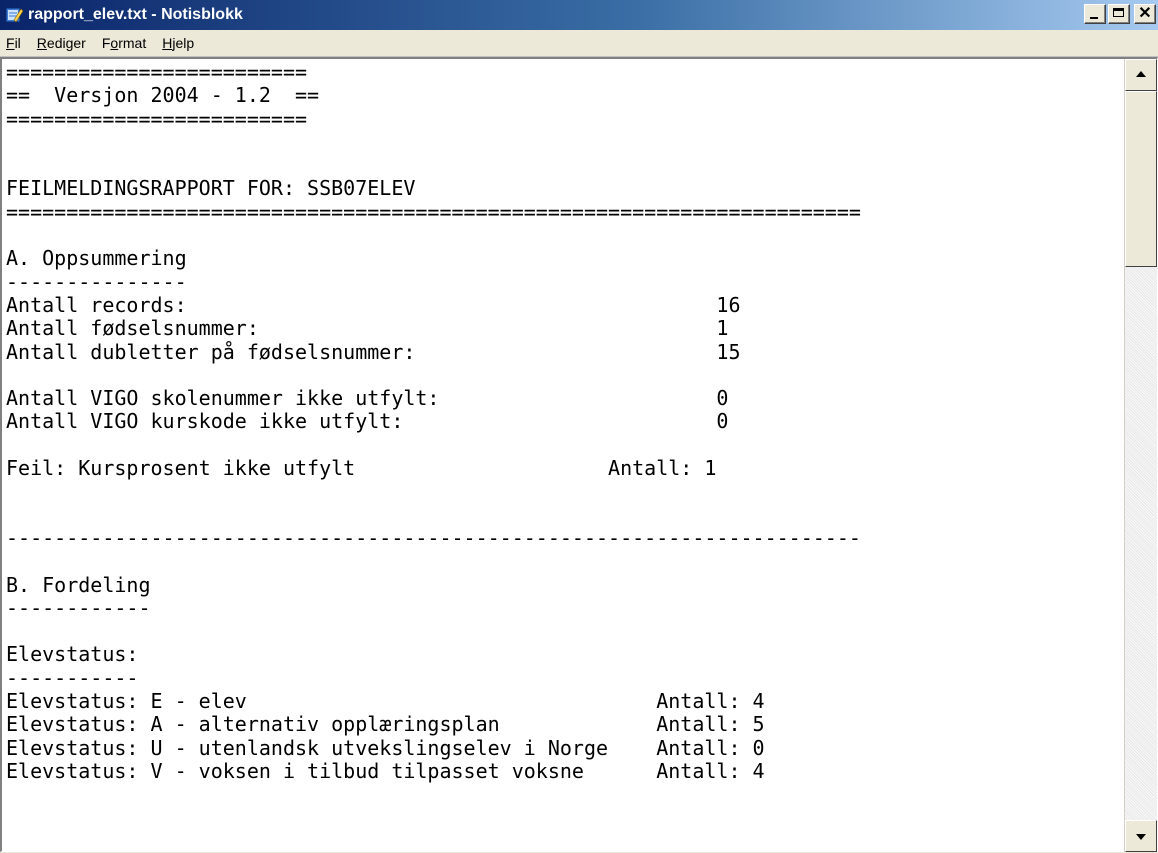 This screenshot has width=1158, height=853. I want to click on menu-hjelp: Hjelp, so click(178, 43).